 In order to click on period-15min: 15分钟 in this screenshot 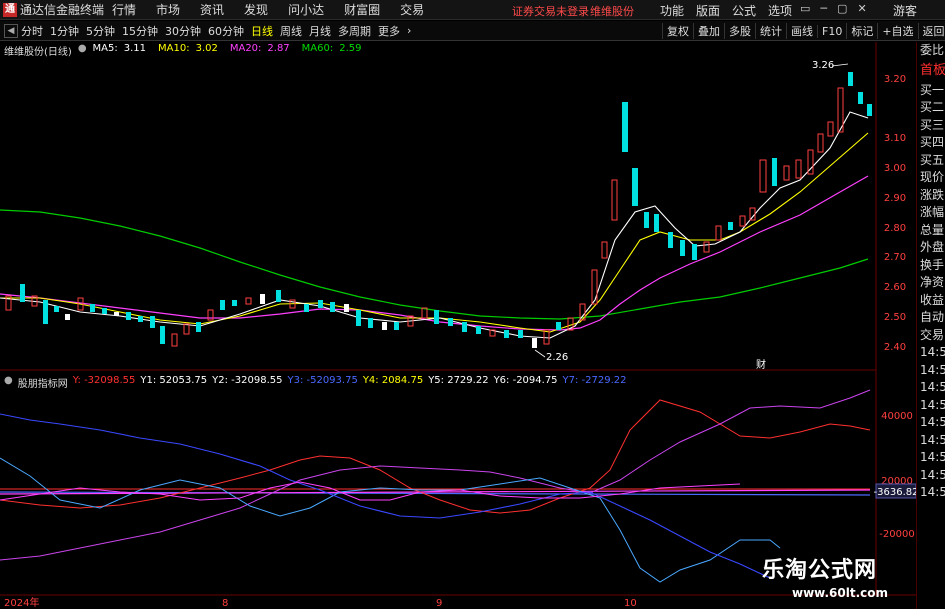, I will do `click(140, 31)`.